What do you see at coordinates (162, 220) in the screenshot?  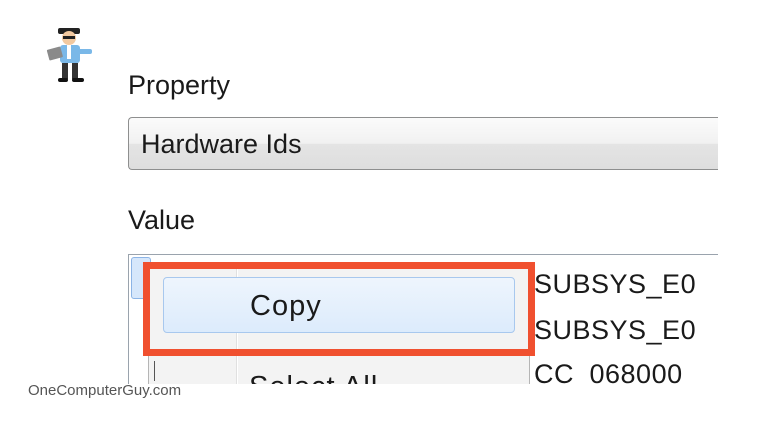 I see `value-label: Value` at bounding box center [162, 220].